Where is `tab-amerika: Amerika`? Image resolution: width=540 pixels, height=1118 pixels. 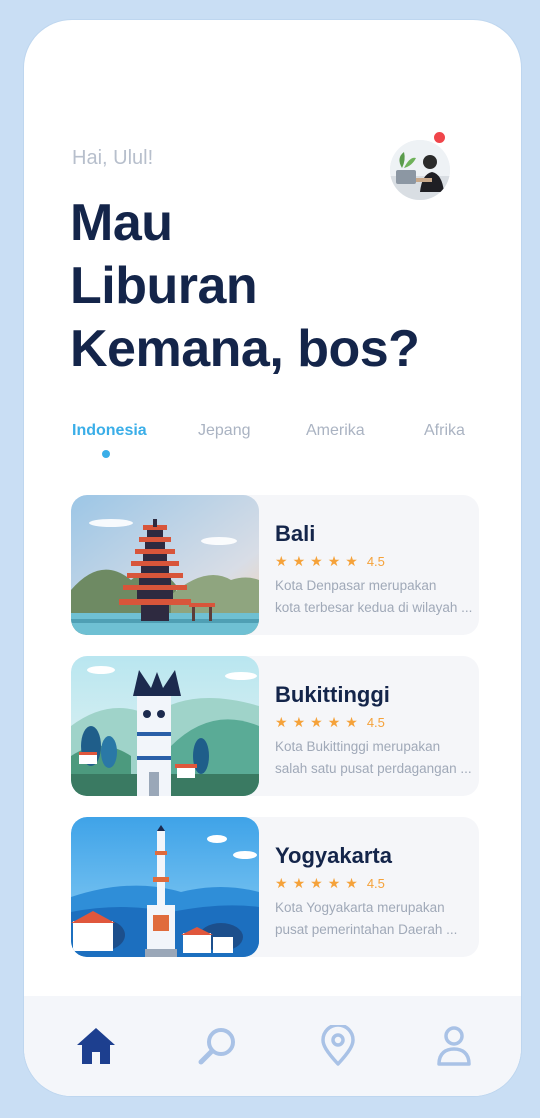
tab-amerika: Amerika is located at coordinates (335, 431).